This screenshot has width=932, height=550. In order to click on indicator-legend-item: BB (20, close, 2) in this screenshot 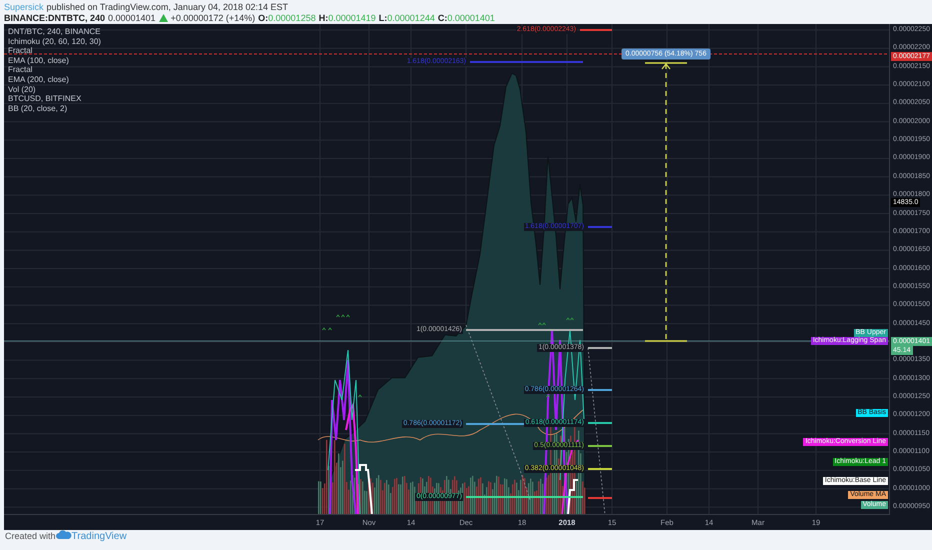, I will do `click(38, 109)`.